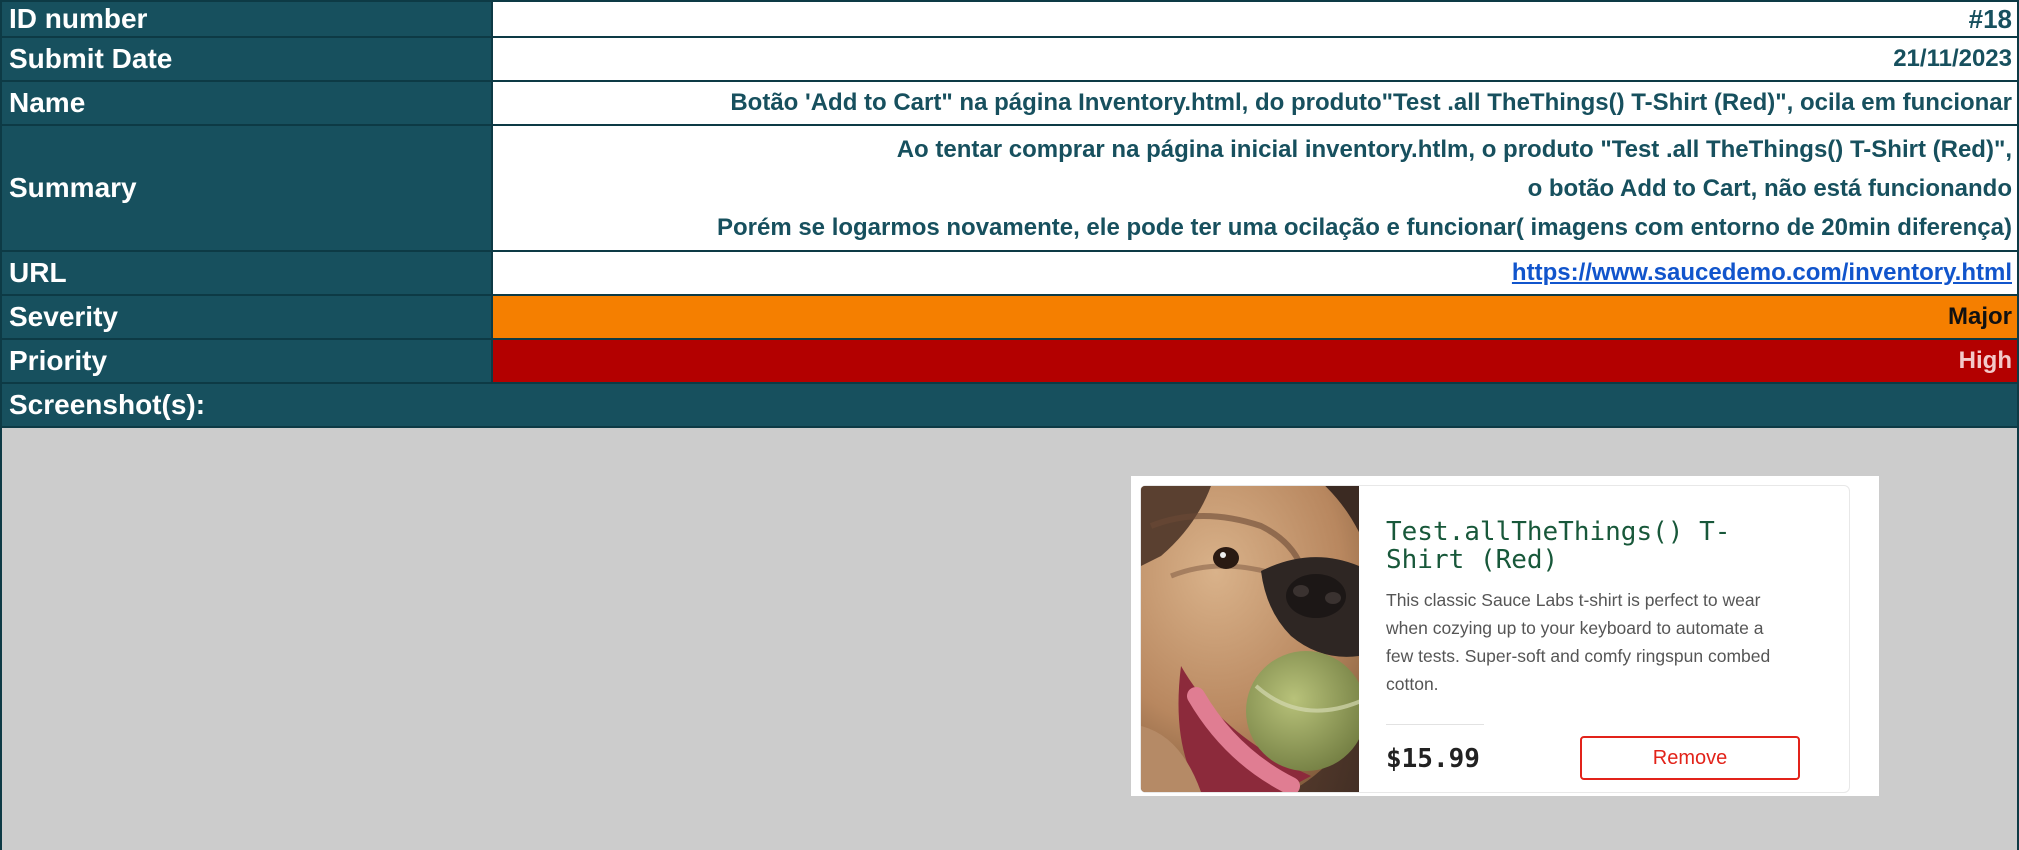 This screenshot has height=850, width=2019. What do you see at coordinates (1586, 546) in the screenshot?
I see `product-title: Test.allTheThings() T-Shirt (Red)` at bounding box center [1586, 546].